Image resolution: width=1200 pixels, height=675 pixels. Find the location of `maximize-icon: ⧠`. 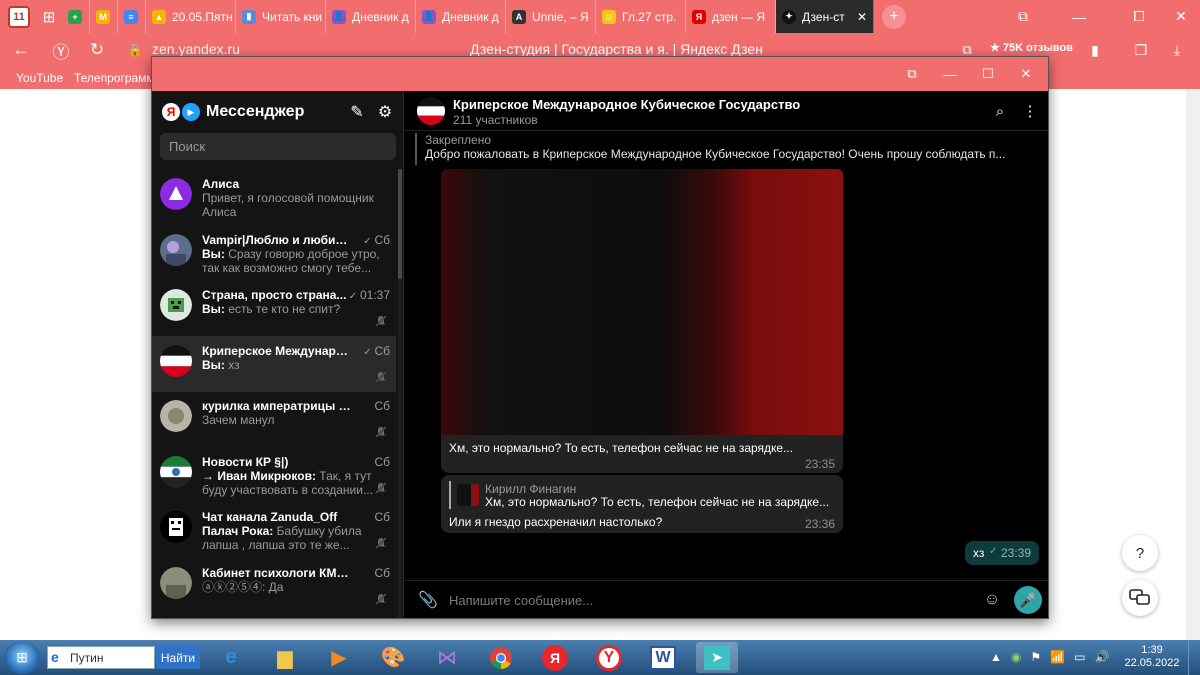

maximize-icon: ⧠ is located at coordinates (1139, 16).